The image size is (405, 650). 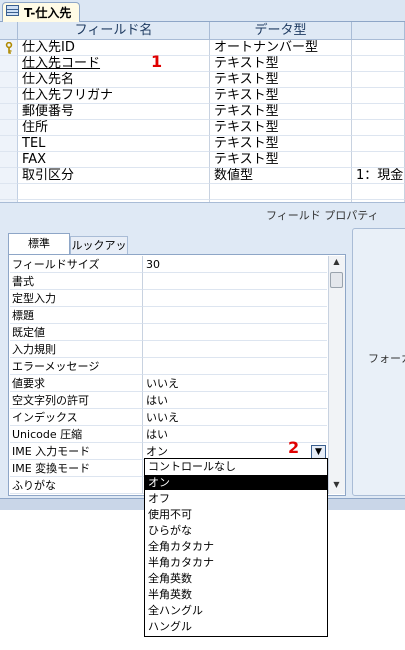 I want to click on grid-header-corner, so click(x=9, y=31).